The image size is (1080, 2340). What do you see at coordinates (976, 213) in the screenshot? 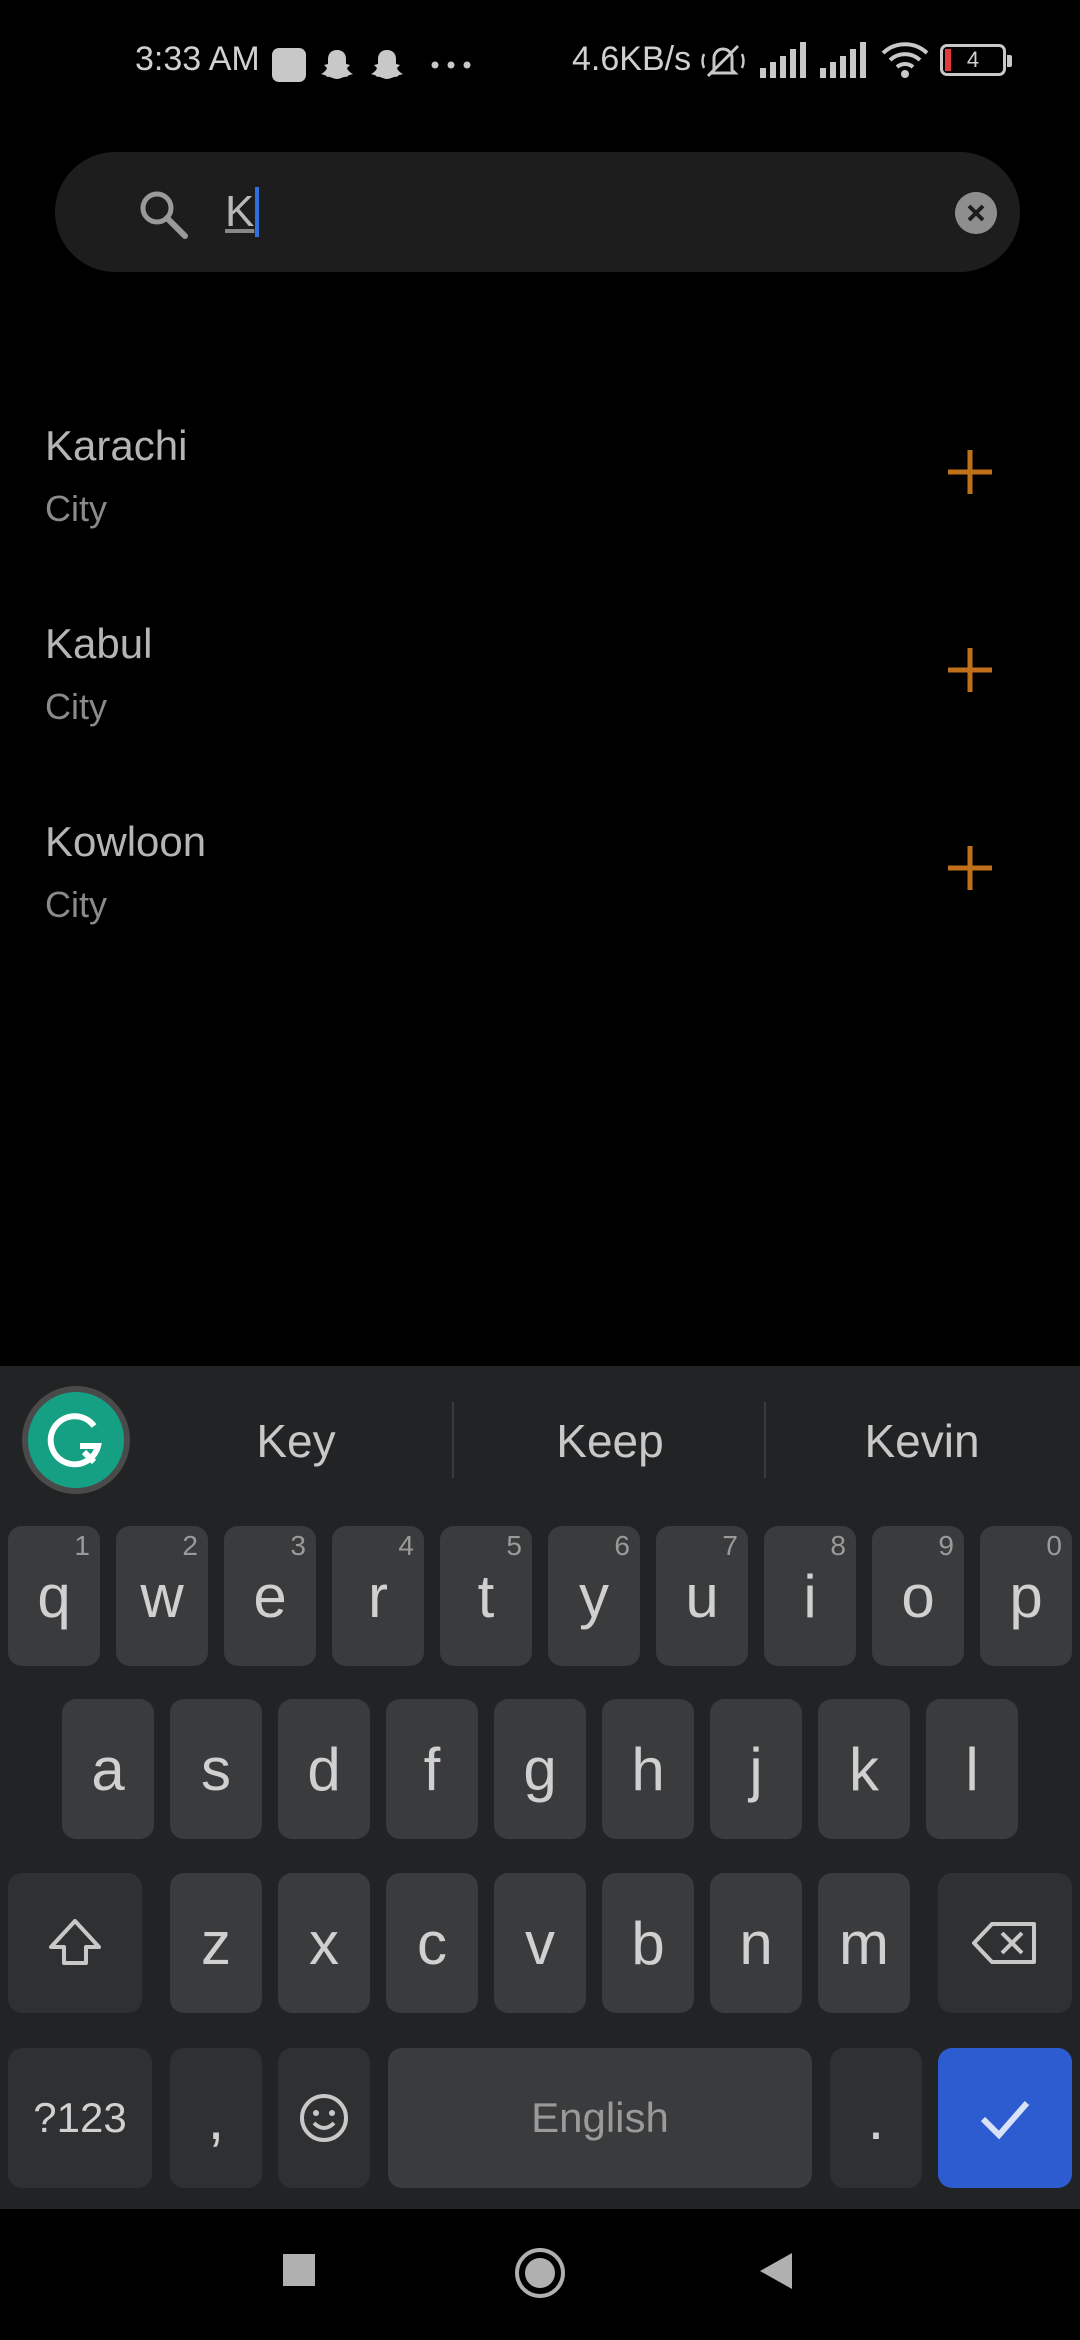
I see `clear-icon` at bounding box center [976, 213].